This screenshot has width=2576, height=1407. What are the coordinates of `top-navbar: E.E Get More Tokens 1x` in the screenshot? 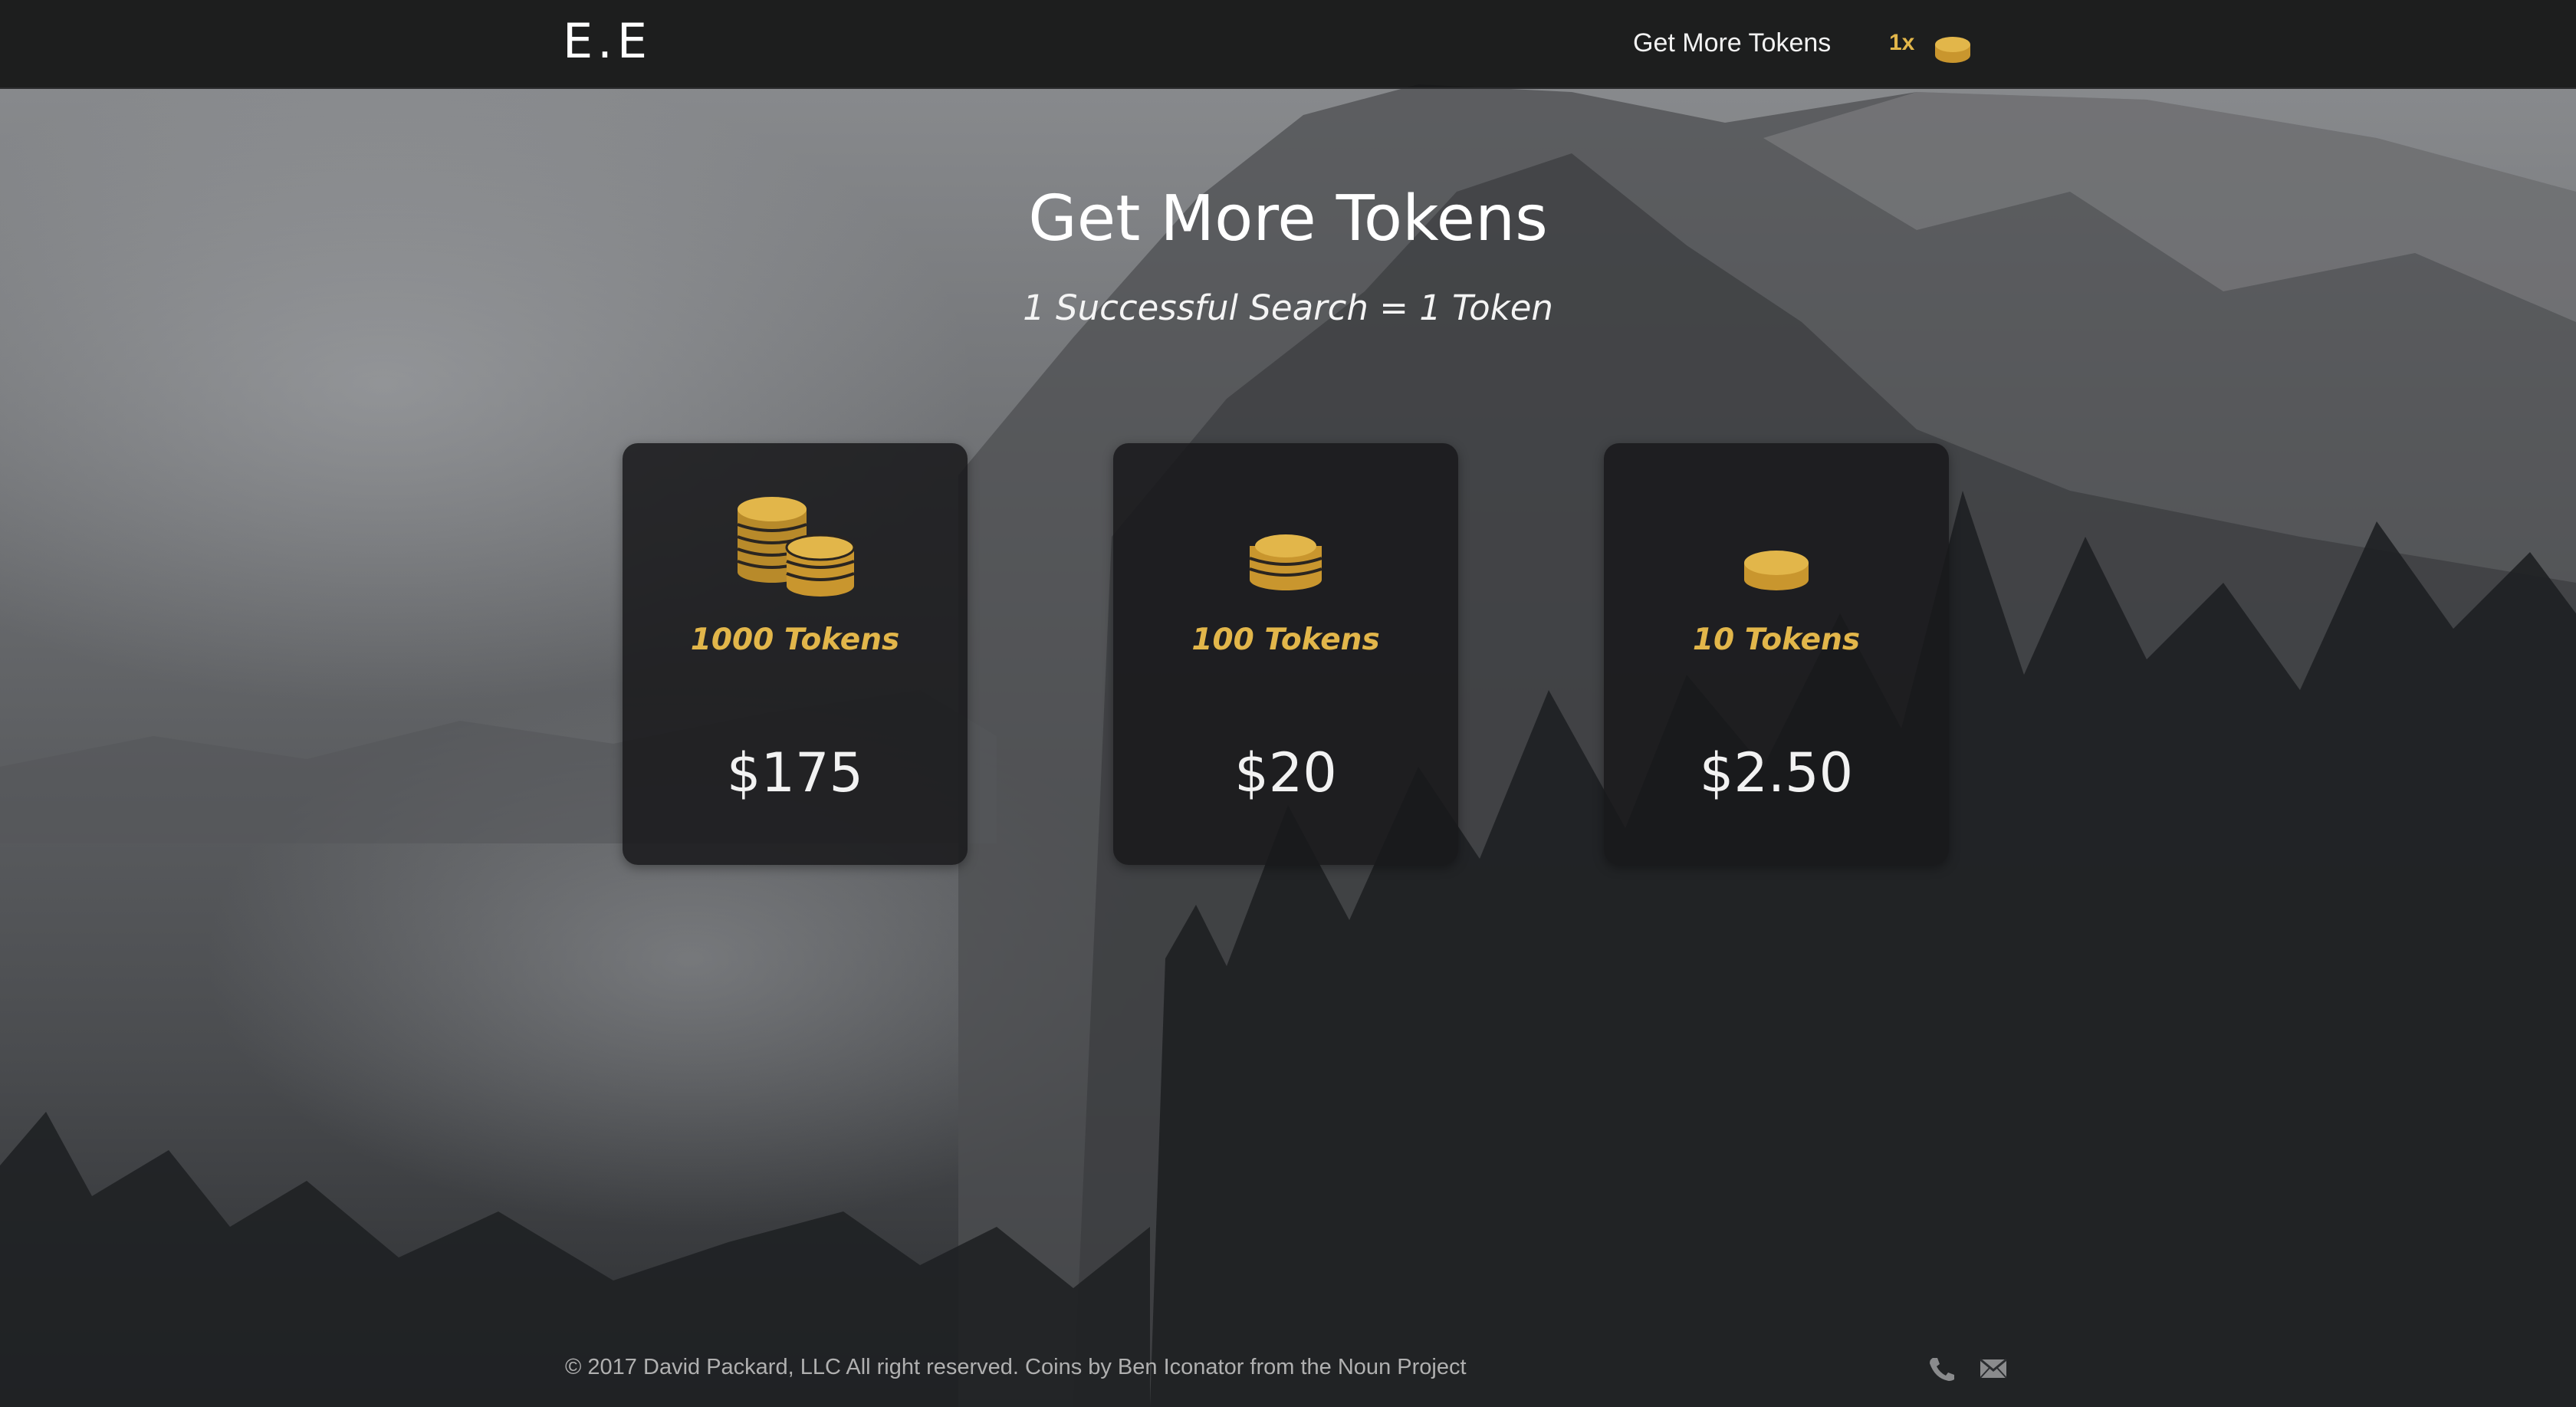 It's located at (1288, 44).